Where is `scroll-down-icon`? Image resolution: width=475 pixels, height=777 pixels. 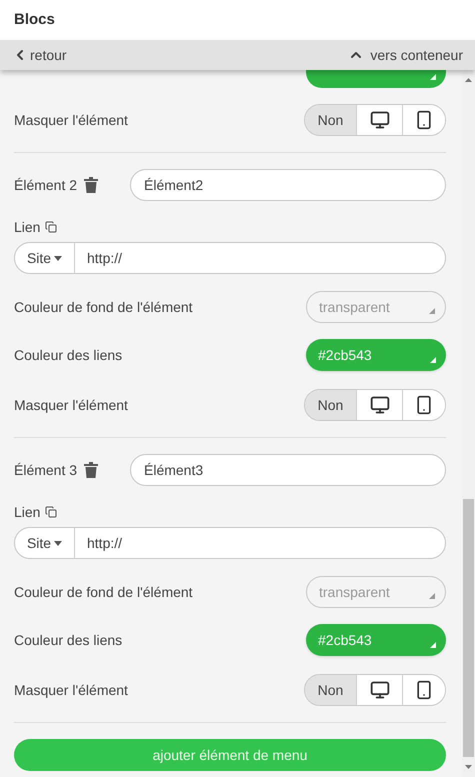 scroll-down-icon is located at coordinates (468, 767).